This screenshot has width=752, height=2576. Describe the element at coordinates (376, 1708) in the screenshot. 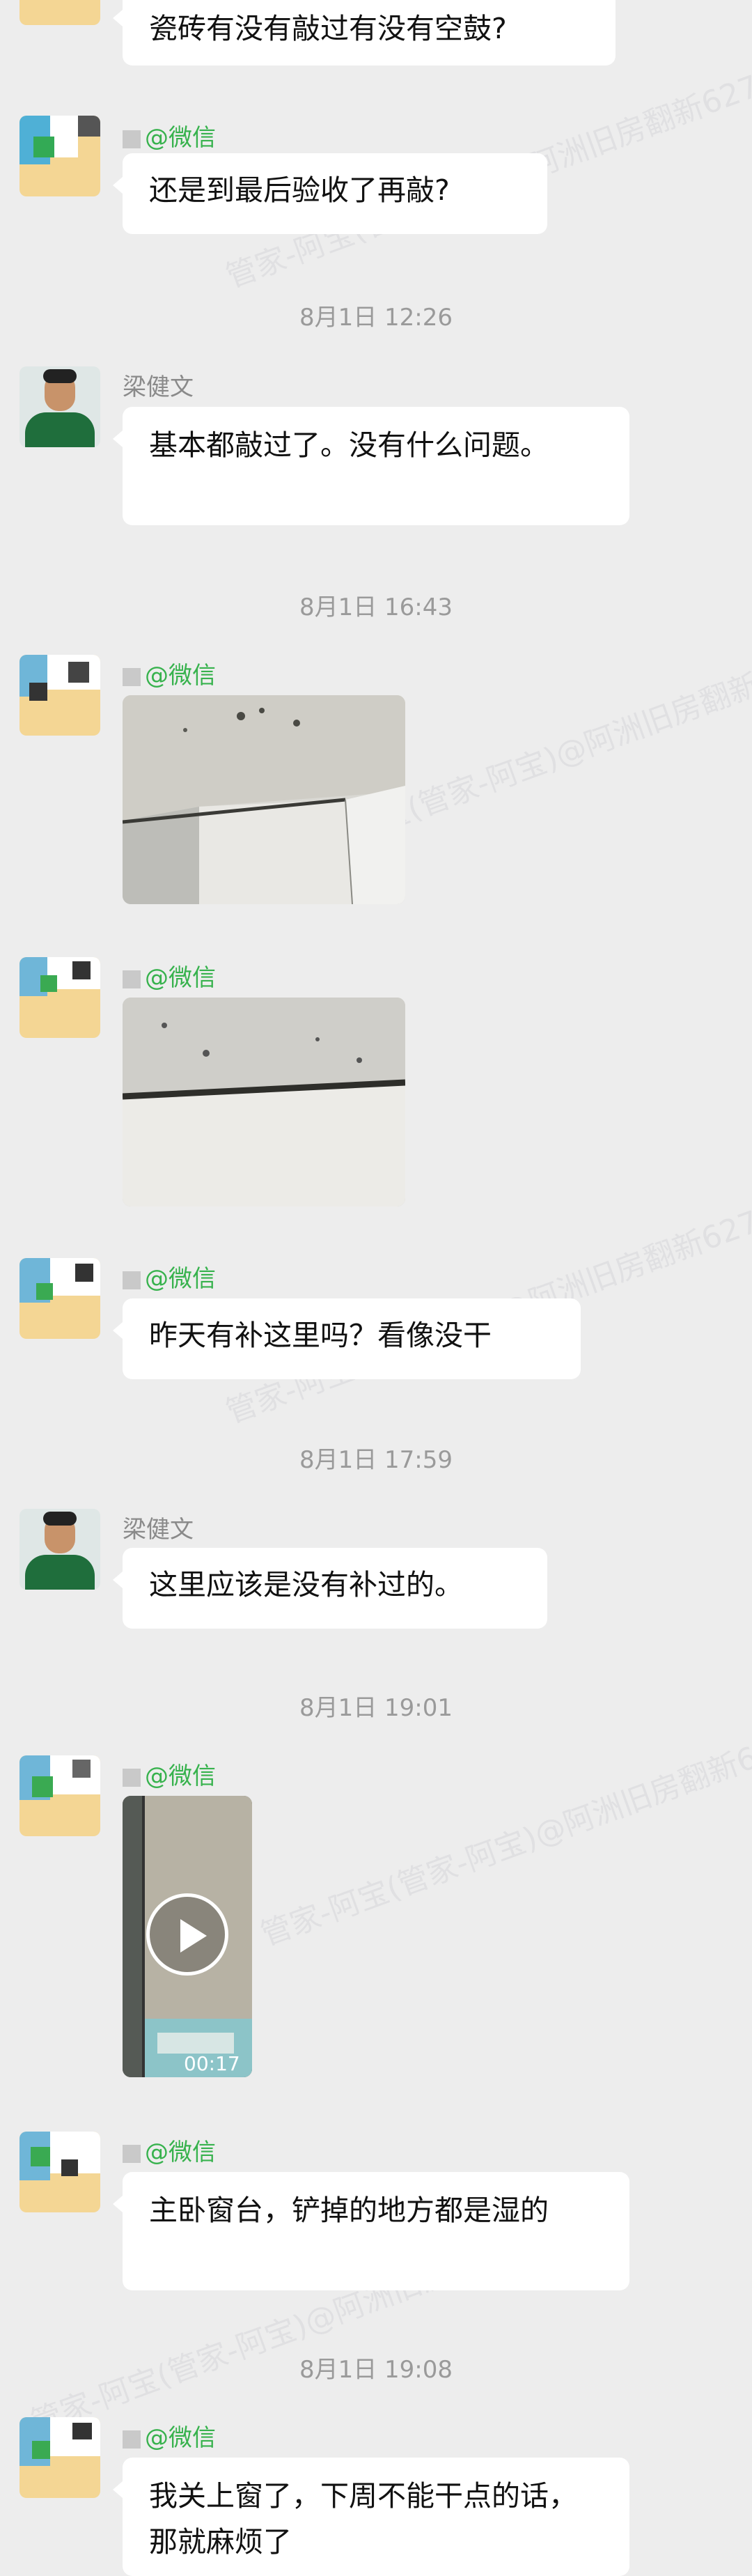

I see `timestamp: 8月1日 19:01` at that location.